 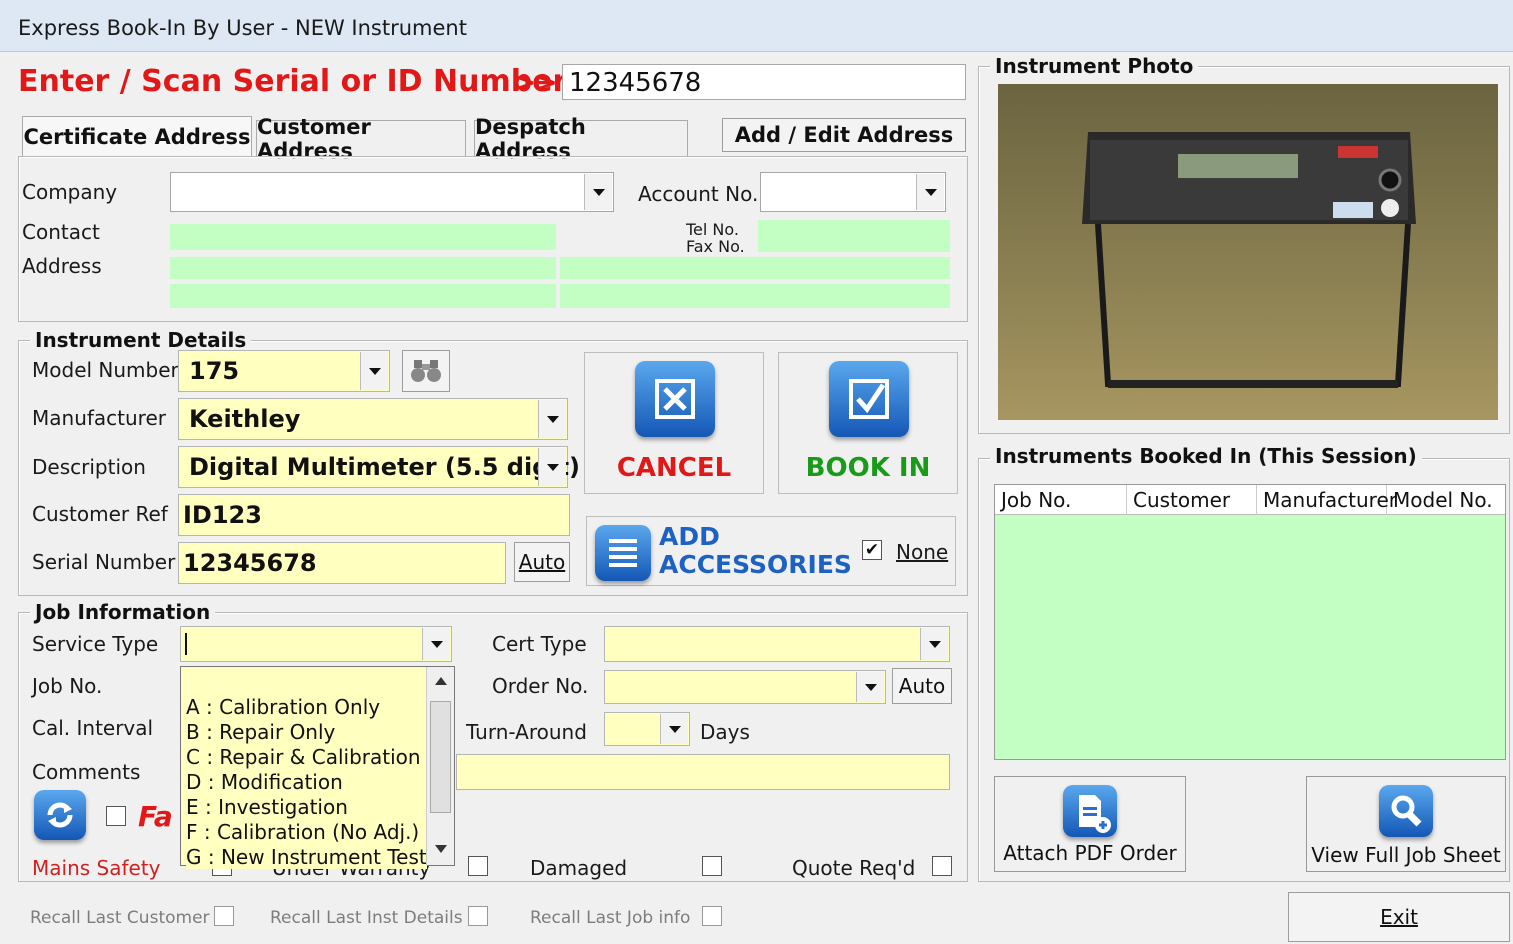 I want to click on manufacturer-select: Keithley, so click(x=373, y=419).